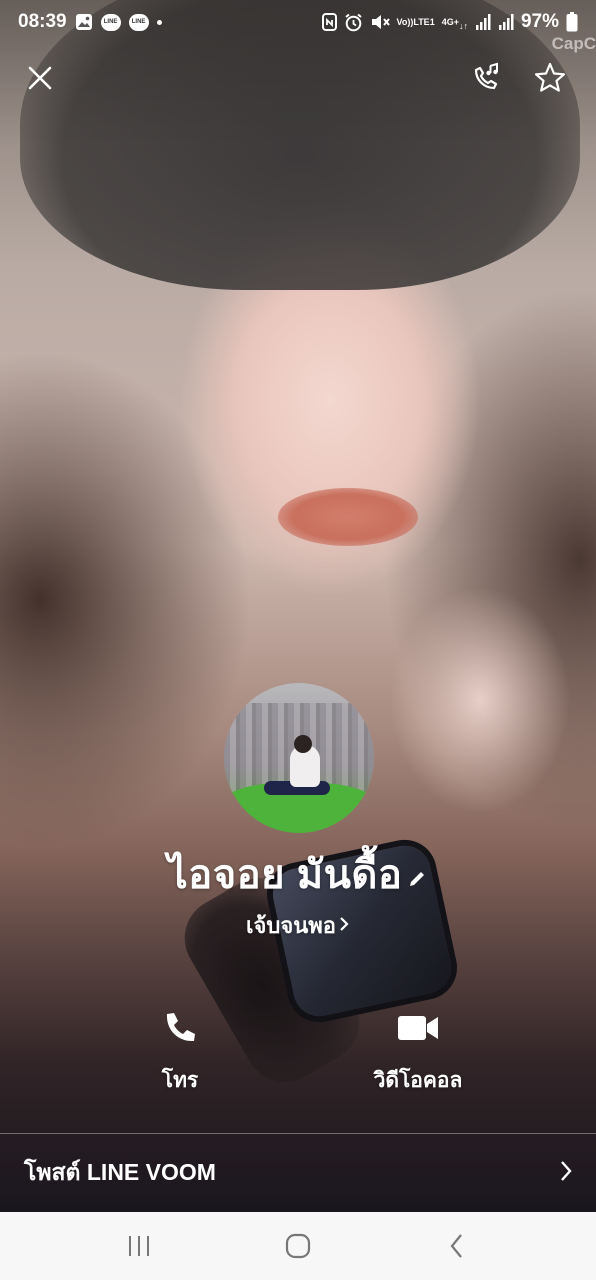 The image size is (596, 1280). I want to click on recents-icon, so click(139, 1246).